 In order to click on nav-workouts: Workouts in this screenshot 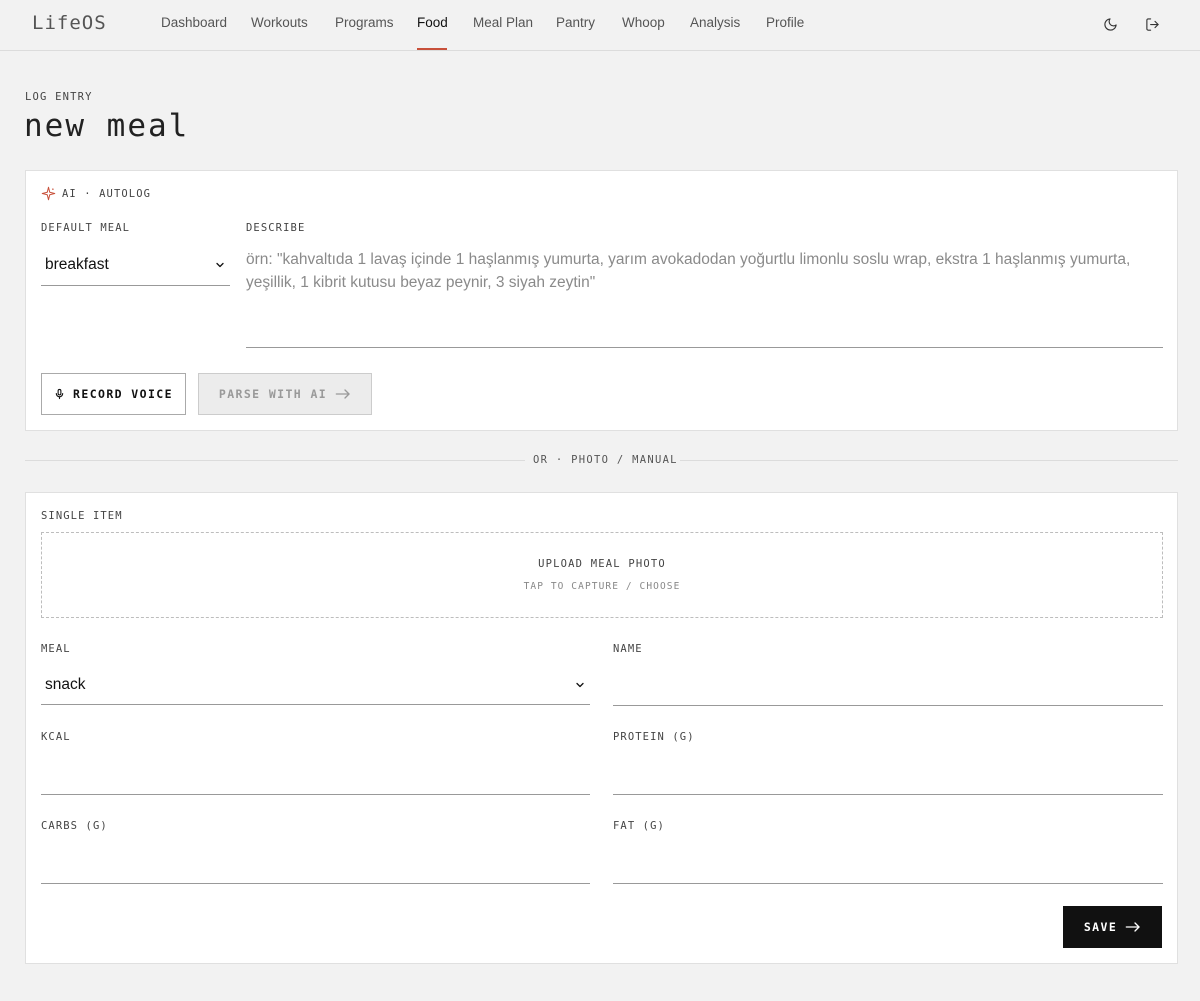, I will do `click(279, 22)`.